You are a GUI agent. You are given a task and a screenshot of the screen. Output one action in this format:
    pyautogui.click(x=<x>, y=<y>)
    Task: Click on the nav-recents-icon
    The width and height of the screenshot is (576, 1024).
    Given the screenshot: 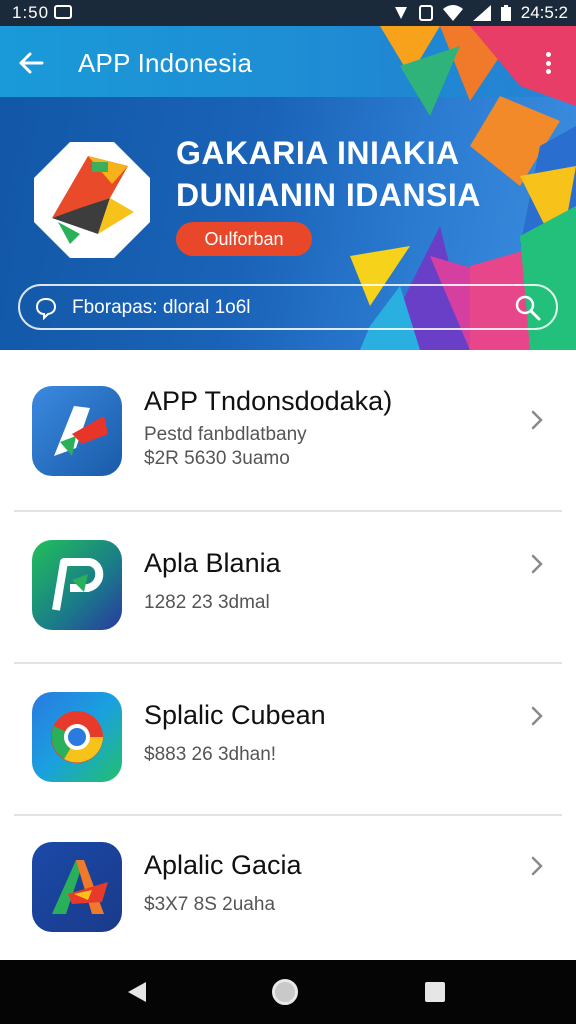 What is the action you would take?
    pyautogui.click(x=435, y=992)
    